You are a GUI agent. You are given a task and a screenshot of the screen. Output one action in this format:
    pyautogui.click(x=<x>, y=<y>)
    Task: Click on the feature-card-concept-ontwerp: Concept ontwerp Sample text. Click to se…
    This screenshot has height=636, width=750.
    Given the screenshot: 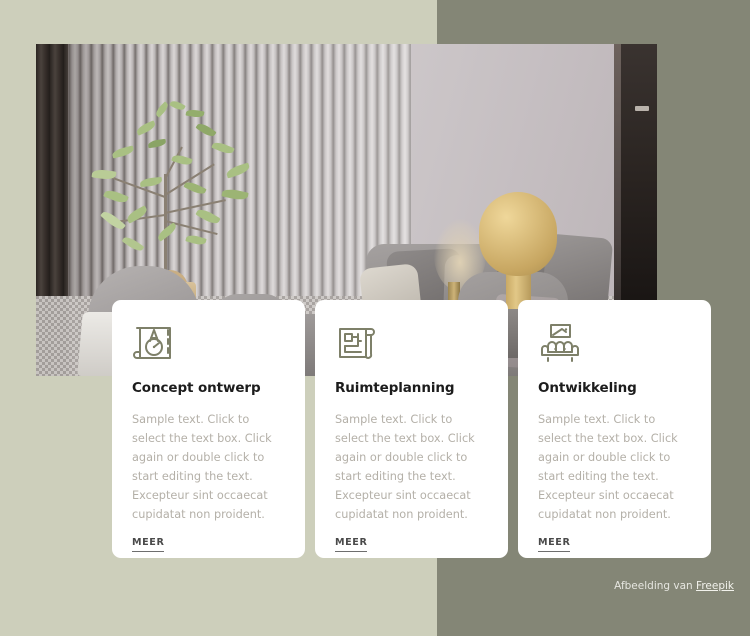 What is the action you would take?
    pyautogui.click(x=208, y=429)
    